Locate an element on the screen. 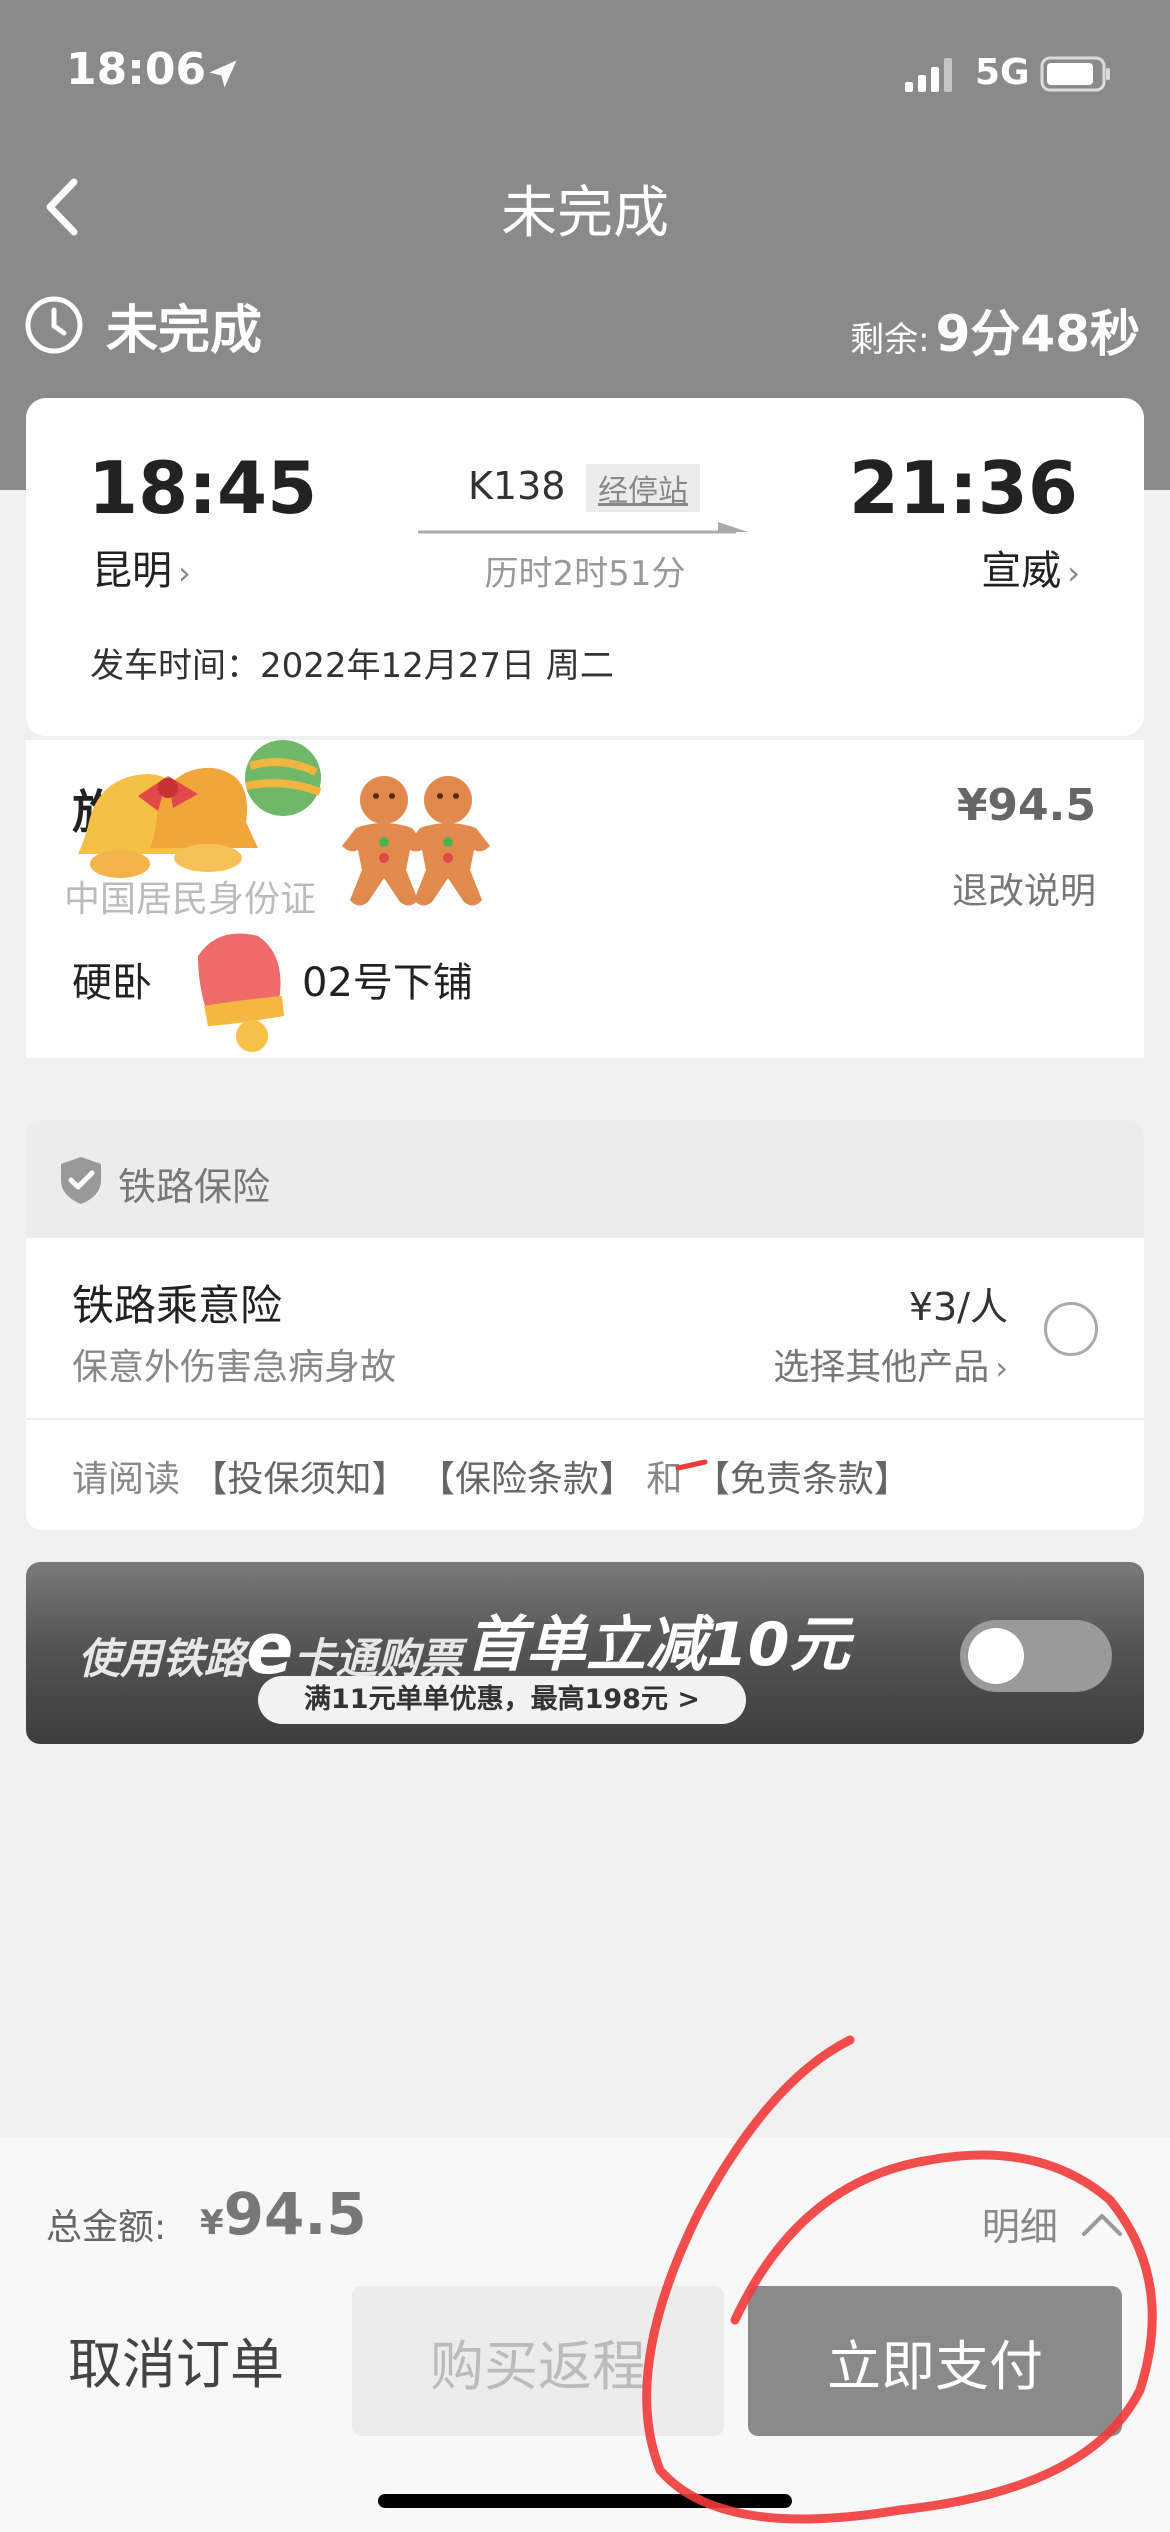 This screenshot has height=2532, width=1170. other-insurance-link: 选择其他产品 › is located at coordinates (890, 1364).